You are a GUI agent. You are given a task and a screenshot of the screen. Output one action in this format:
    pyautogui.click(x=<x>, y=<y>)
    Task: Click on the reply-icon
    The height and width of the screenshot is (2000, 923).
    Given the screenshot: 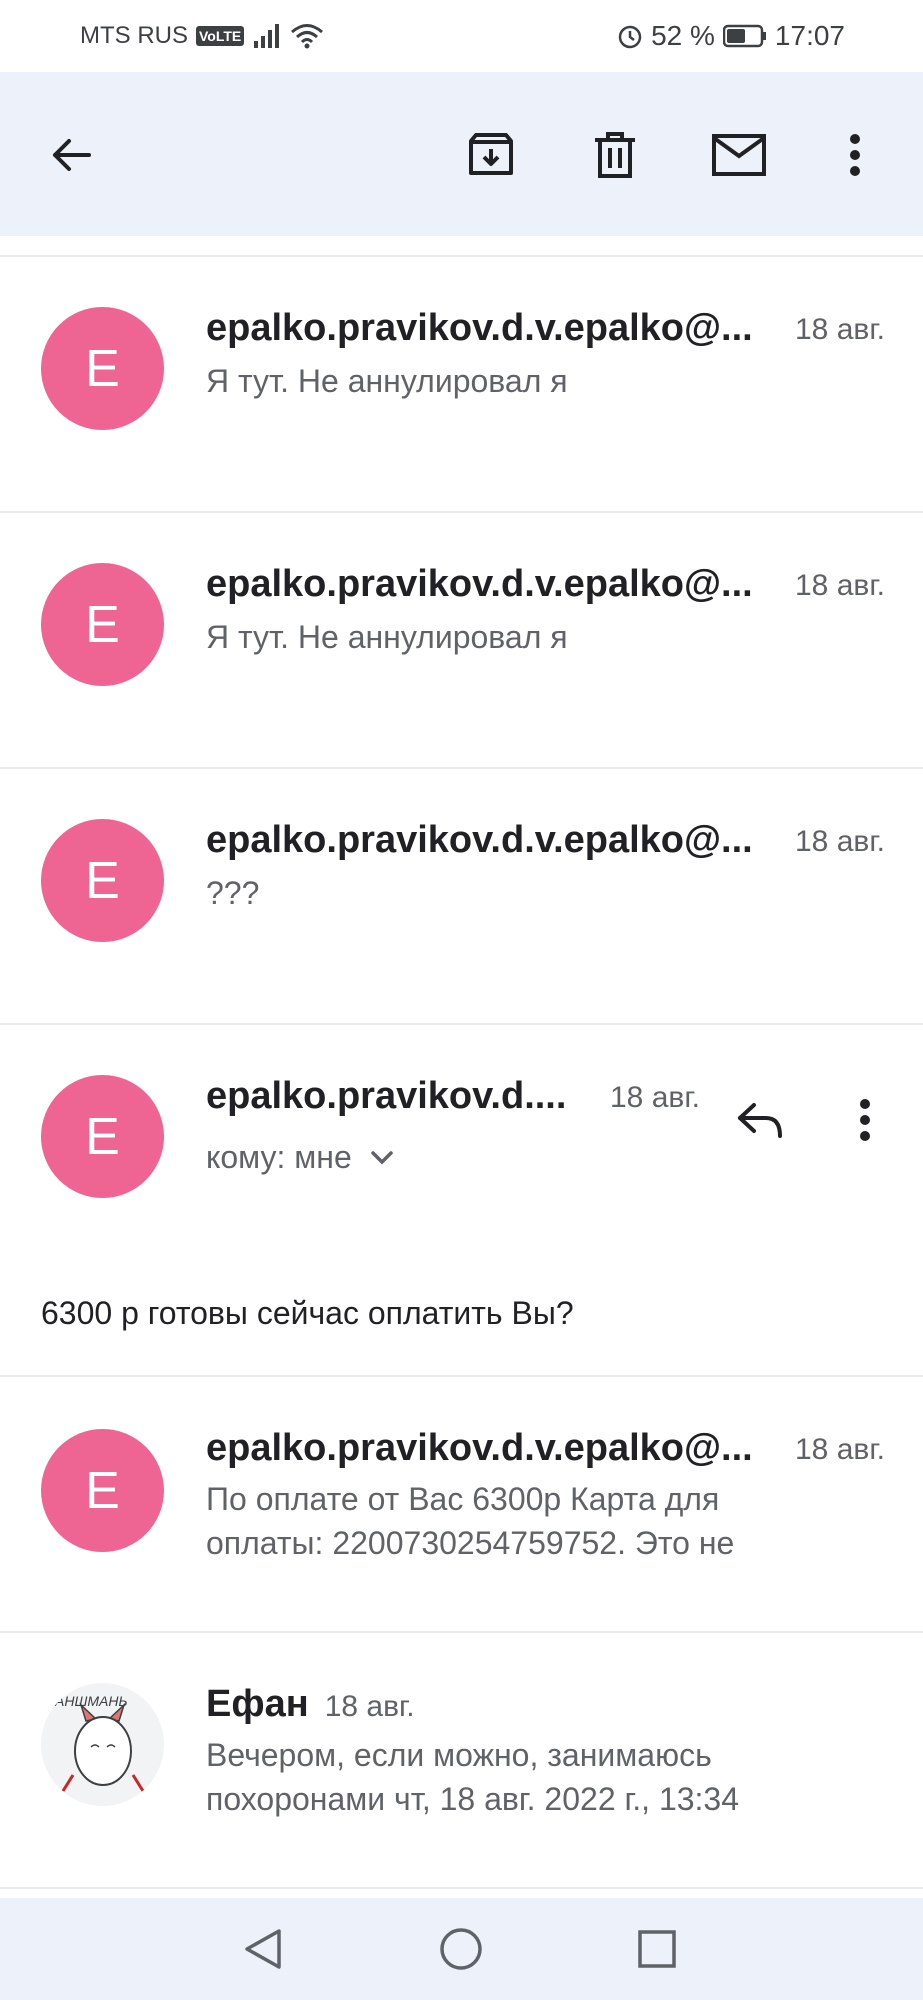 What is the action you would take?
    pyautogui.click(x=760, y=1120)
    